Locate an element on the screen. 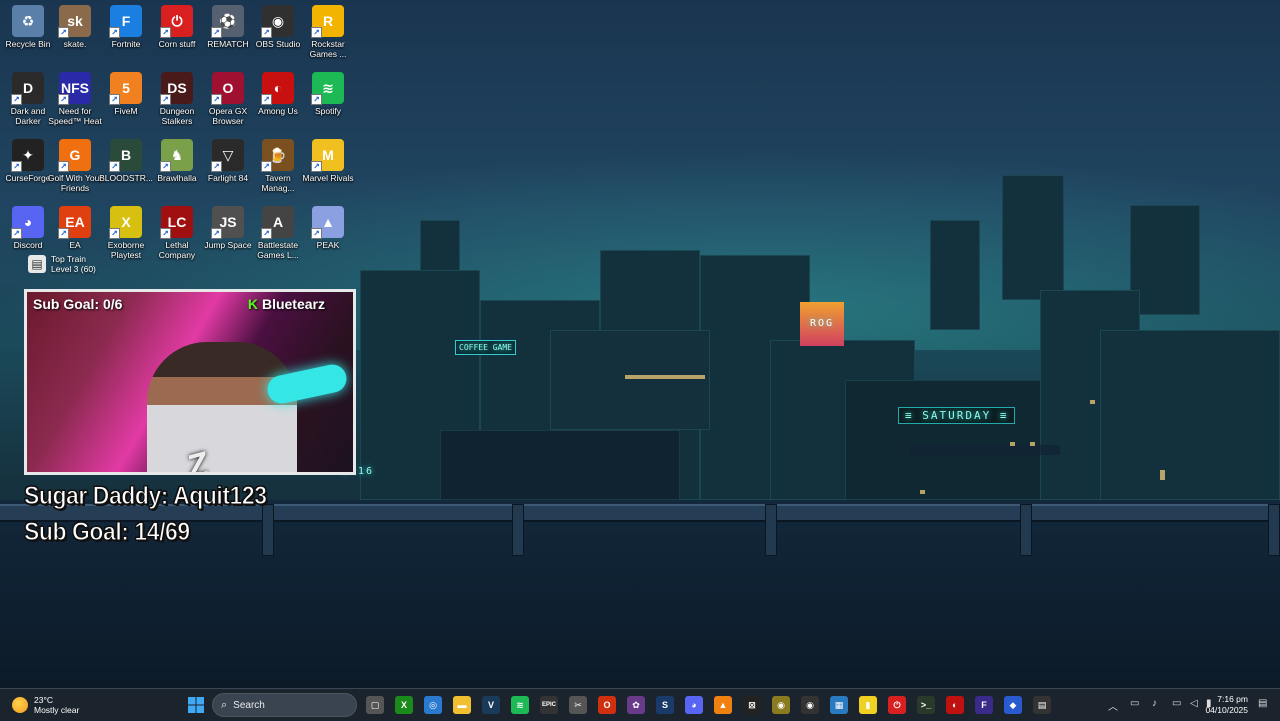 The width and height of the screenshot is (1280, 721). xbox-icon: X is located at coordinates (404, 705).